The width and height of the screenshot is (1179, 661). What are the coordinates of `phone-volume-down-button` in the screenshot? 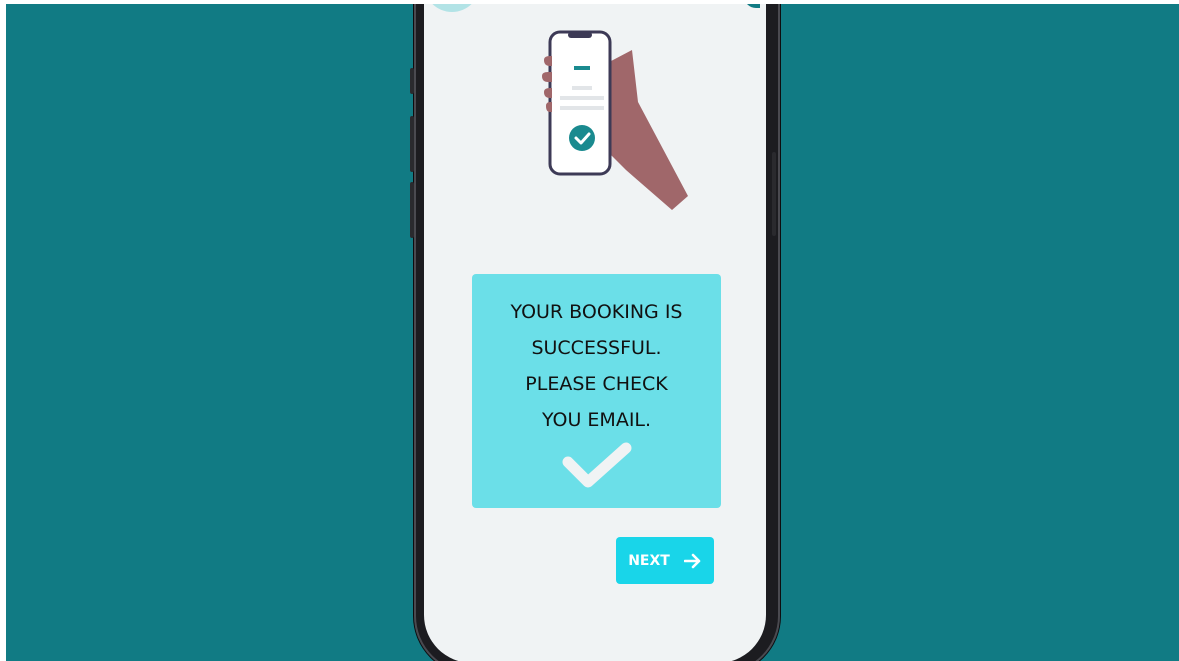 It's located at (412, 210).